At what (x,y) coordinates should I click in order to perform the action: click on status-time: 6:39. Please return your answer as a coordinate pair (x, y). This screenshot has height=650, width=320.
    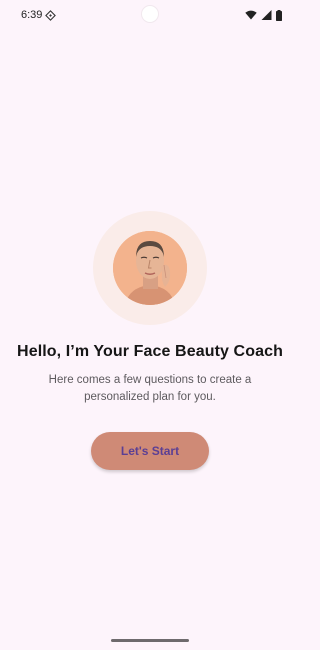
    Looking at the image, I should click on (32, 15).